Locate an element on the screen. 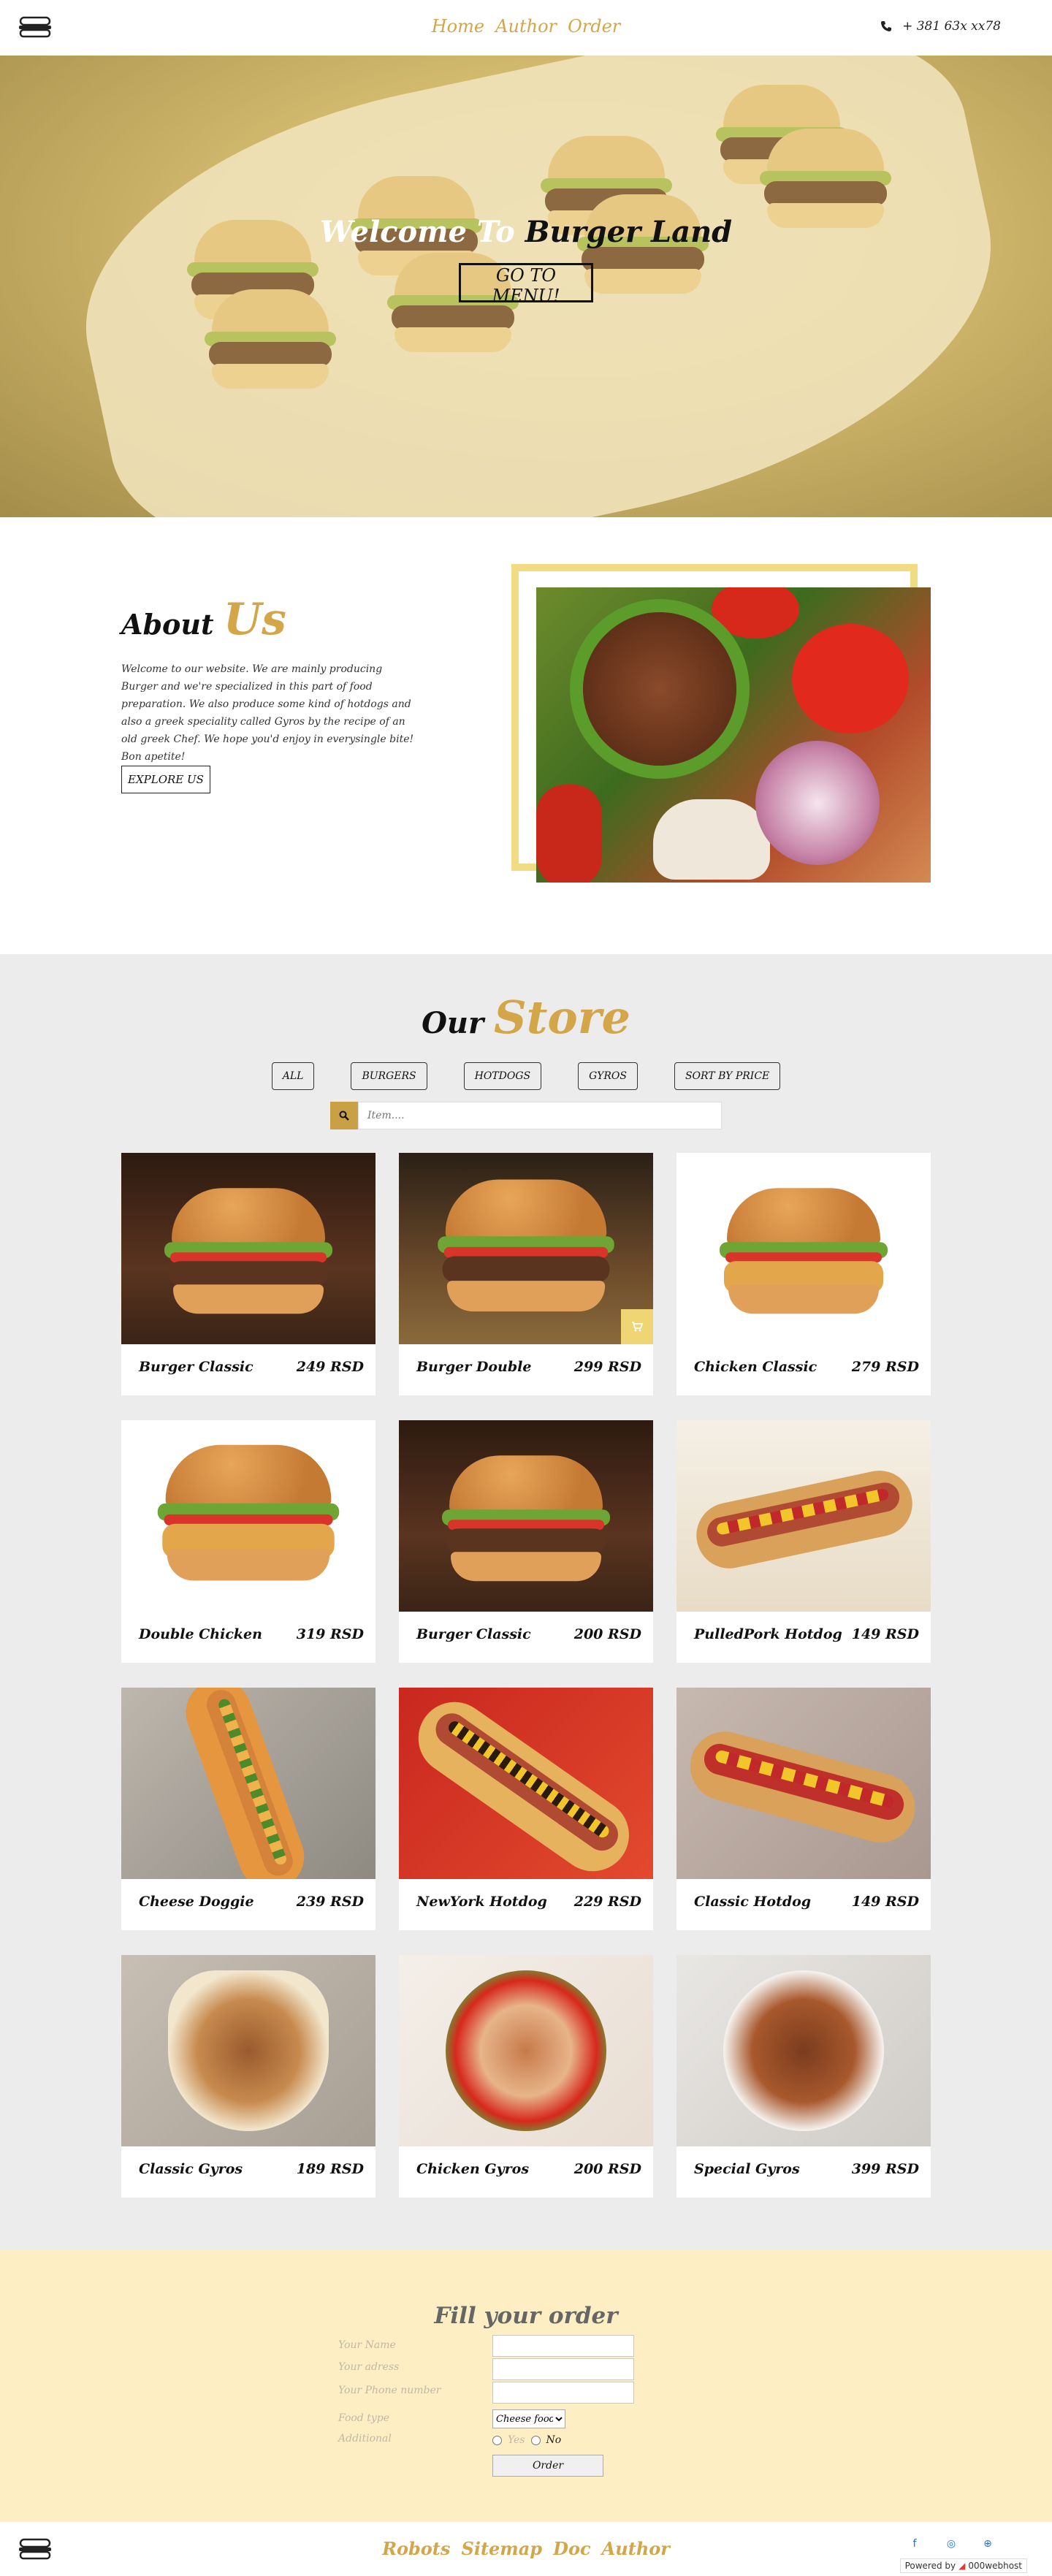  product-card: Special Gyros 399 RSD is located at coordinates (803, 2077).